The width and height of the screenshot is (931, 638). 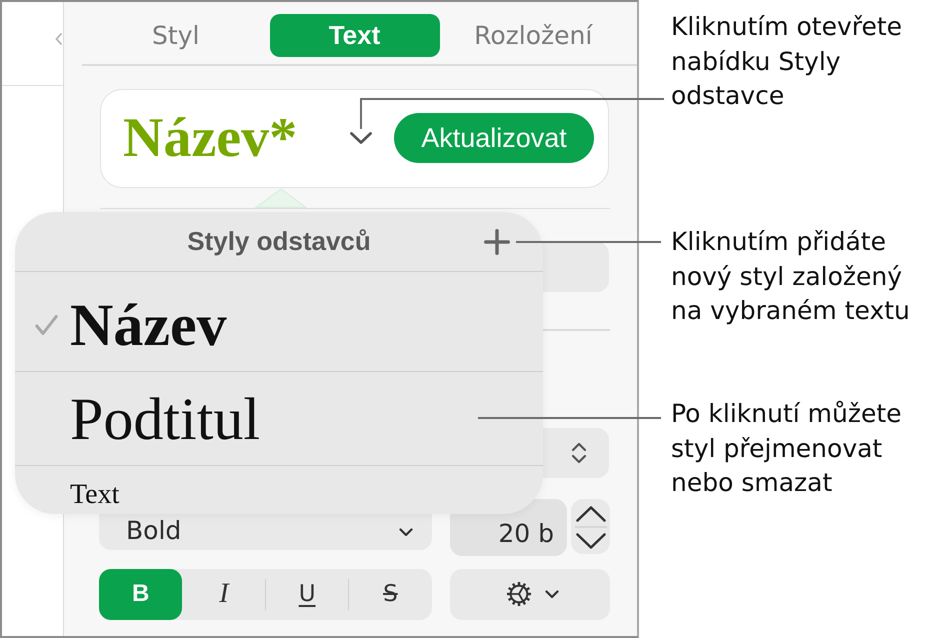 What do you see at coordinates (787, 61) in the screenshot?
I see `callout-text: Kliknutím otevřete nabídku Styly odstavce` at bounding box center [787, 61].